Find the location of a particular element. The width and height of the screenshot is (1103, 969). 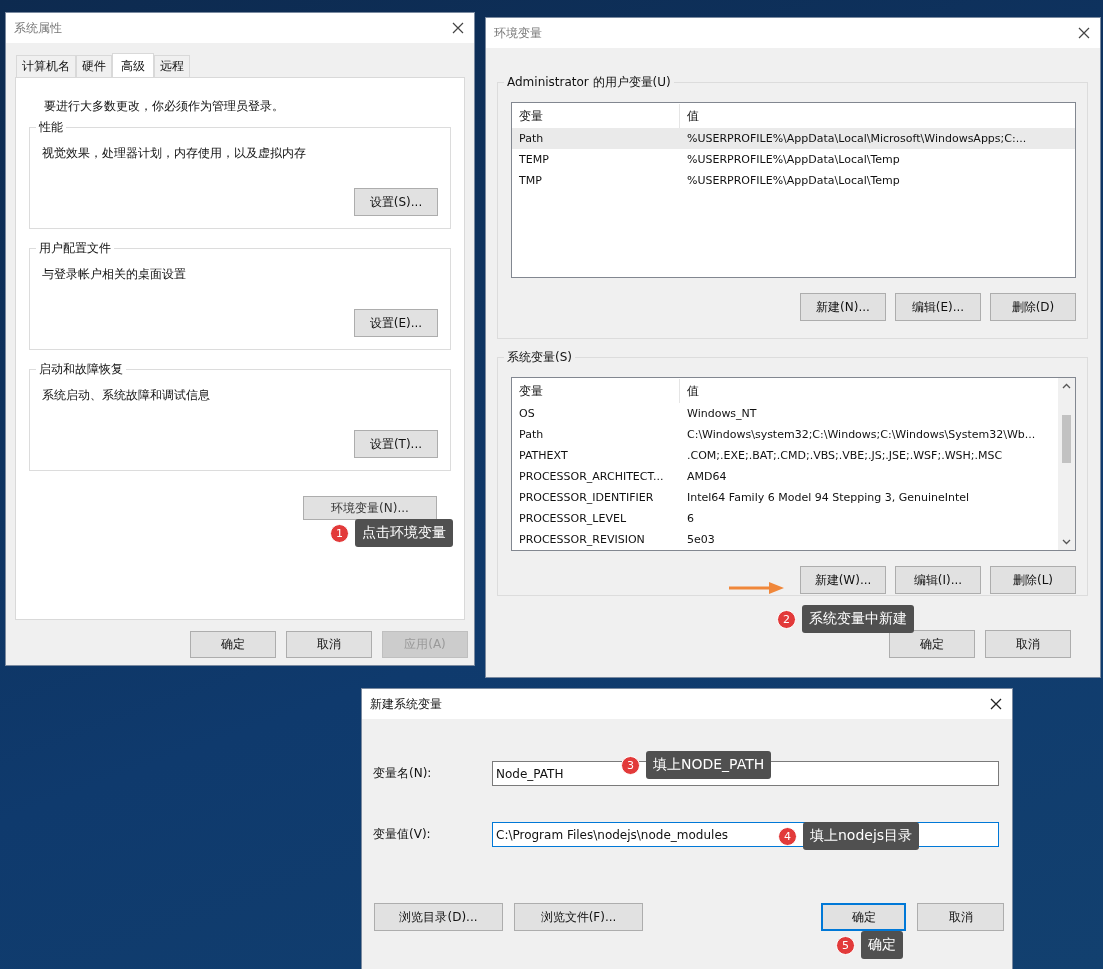

callout-tooltip: 系统变量中新建 is located at coordinates (858, 619).